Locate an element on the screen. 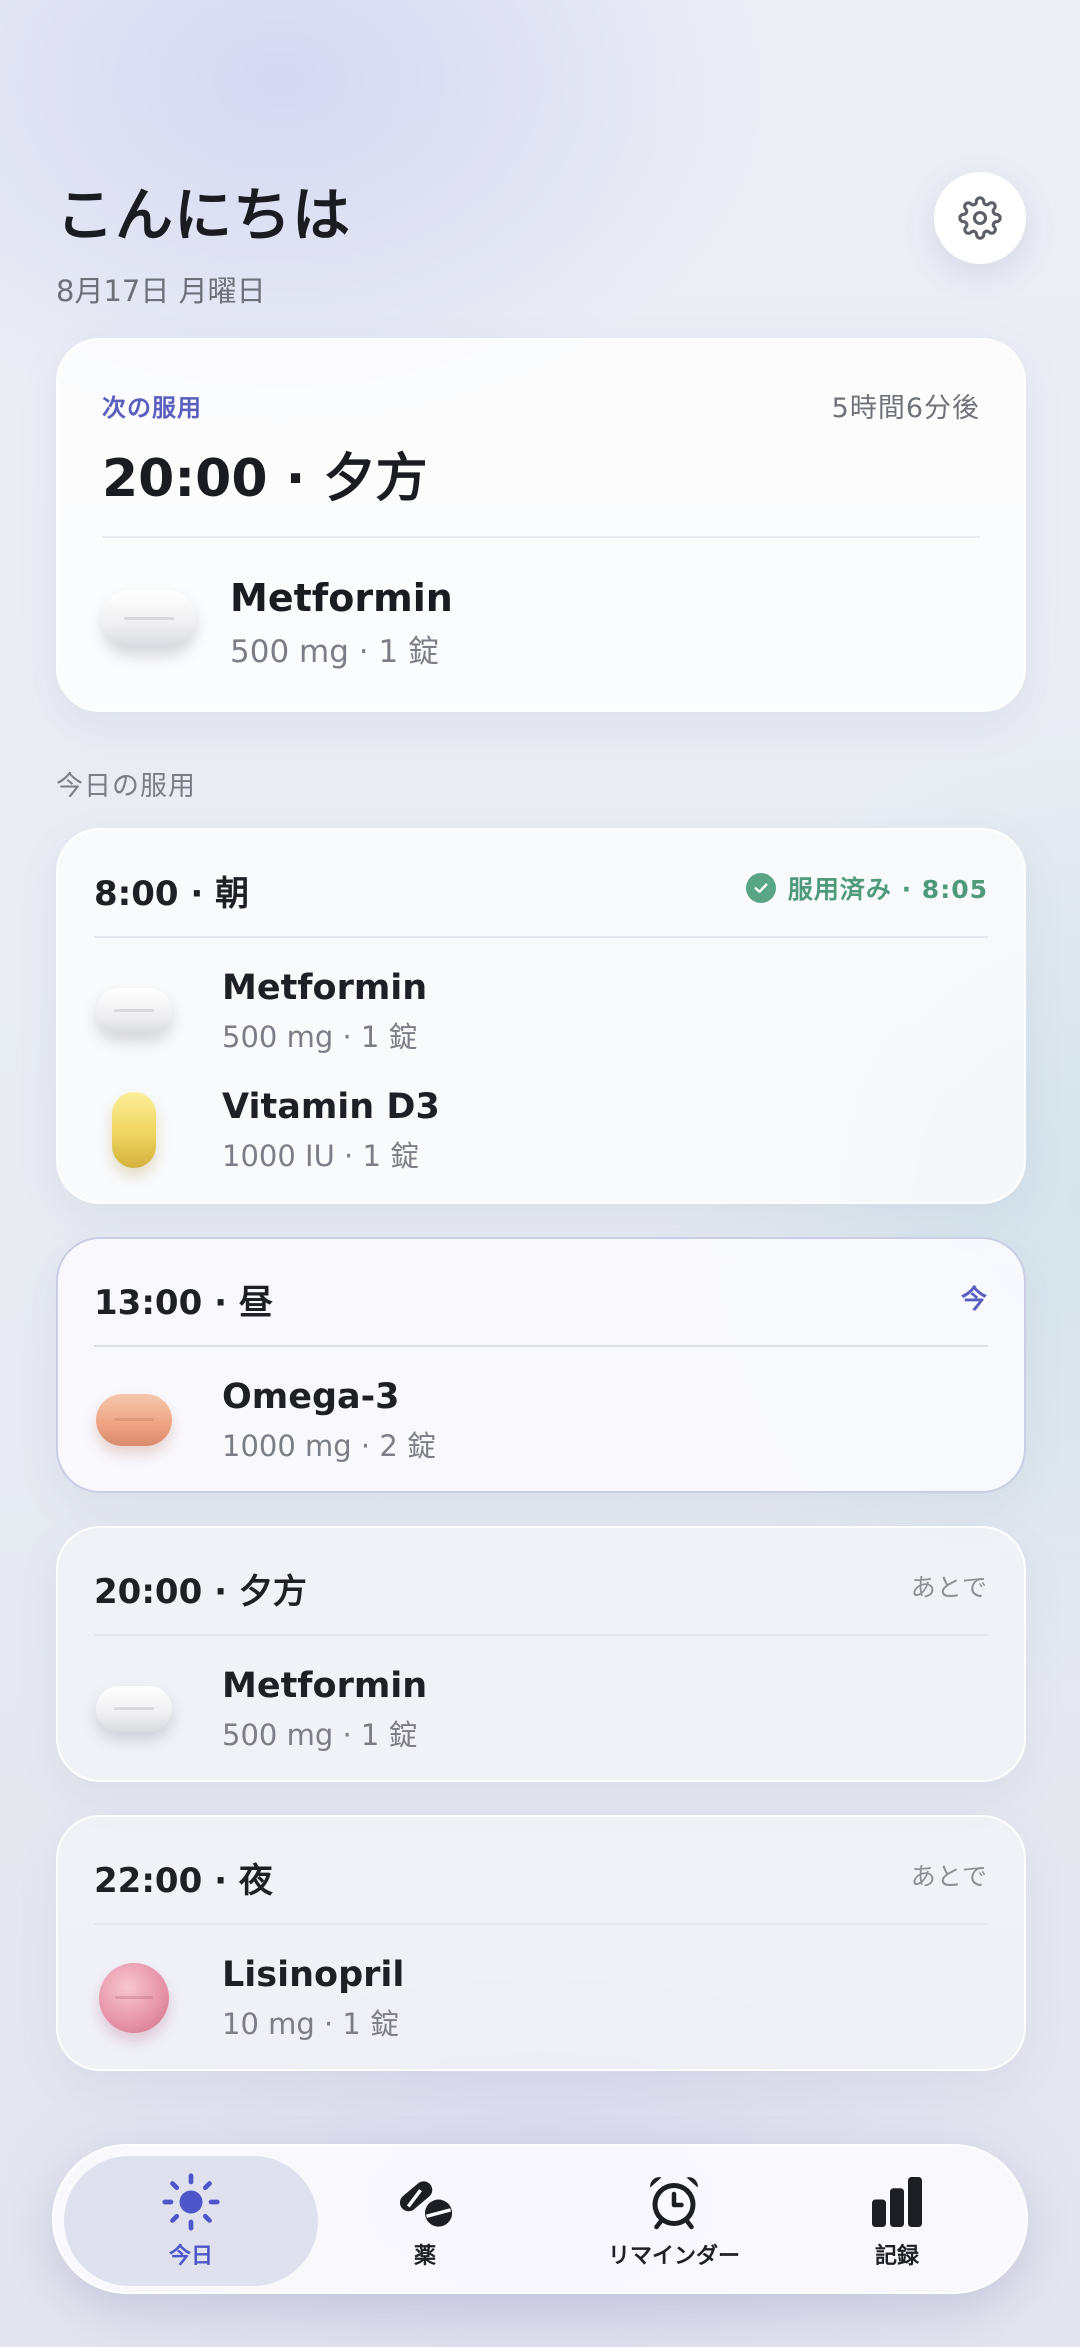  header: こんにちは 8月17日 月曜日 is located at coordinates (540, 239).